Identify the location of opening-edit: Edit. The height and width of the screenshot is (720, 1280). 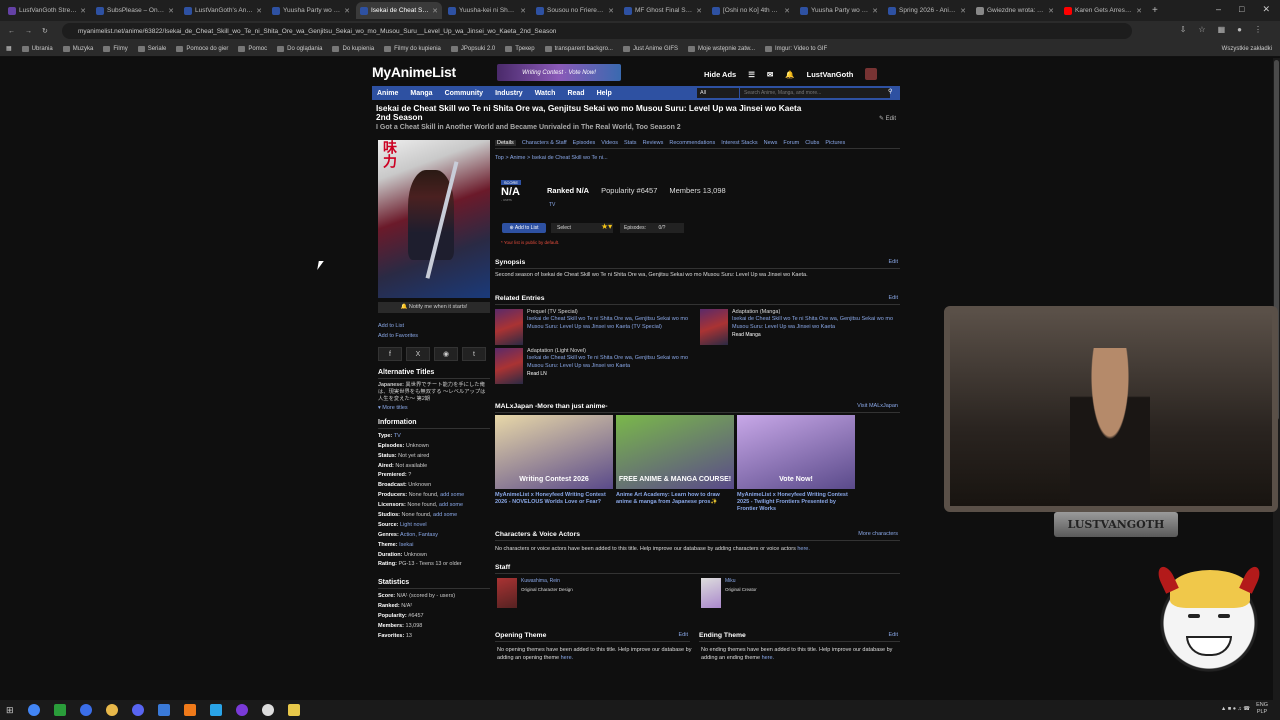
(683, 635).